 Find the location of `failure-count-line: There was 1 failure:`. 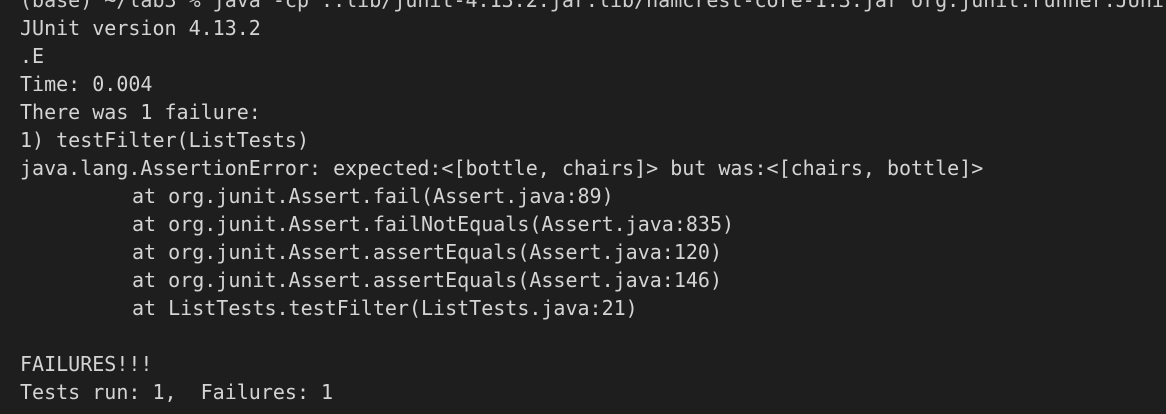

failure-count-line: There was 1 failure: is located at coordinates (140, 112).